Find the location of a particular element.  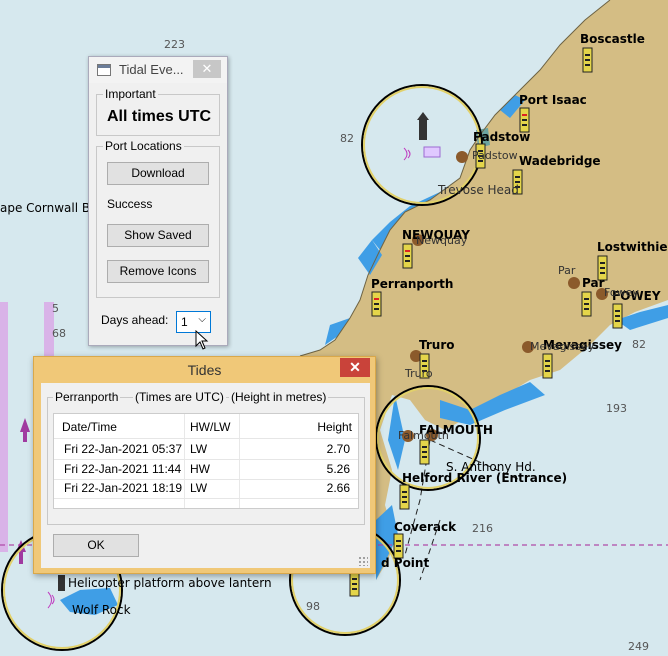

table-row: Fri 22-Jan-2021 11:44 HW 5.26 is located at coordinates (206, 469).